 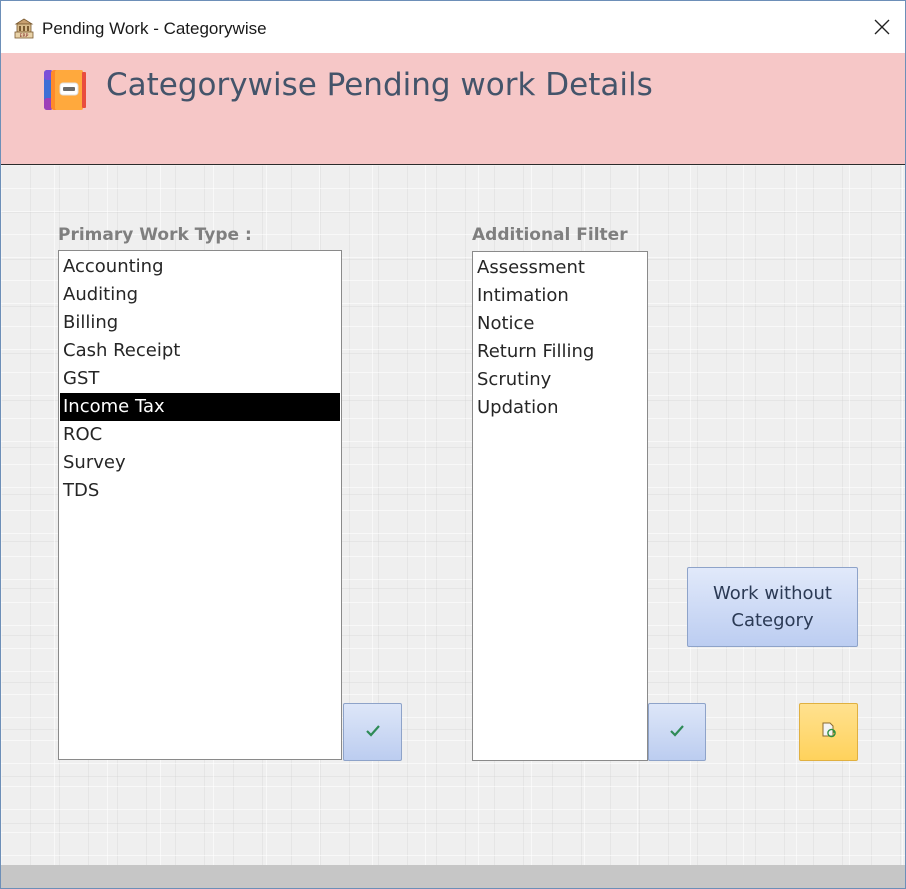 I want to click on primary-work-type-label: Primary Work Type :, so click(x=155, y=235).